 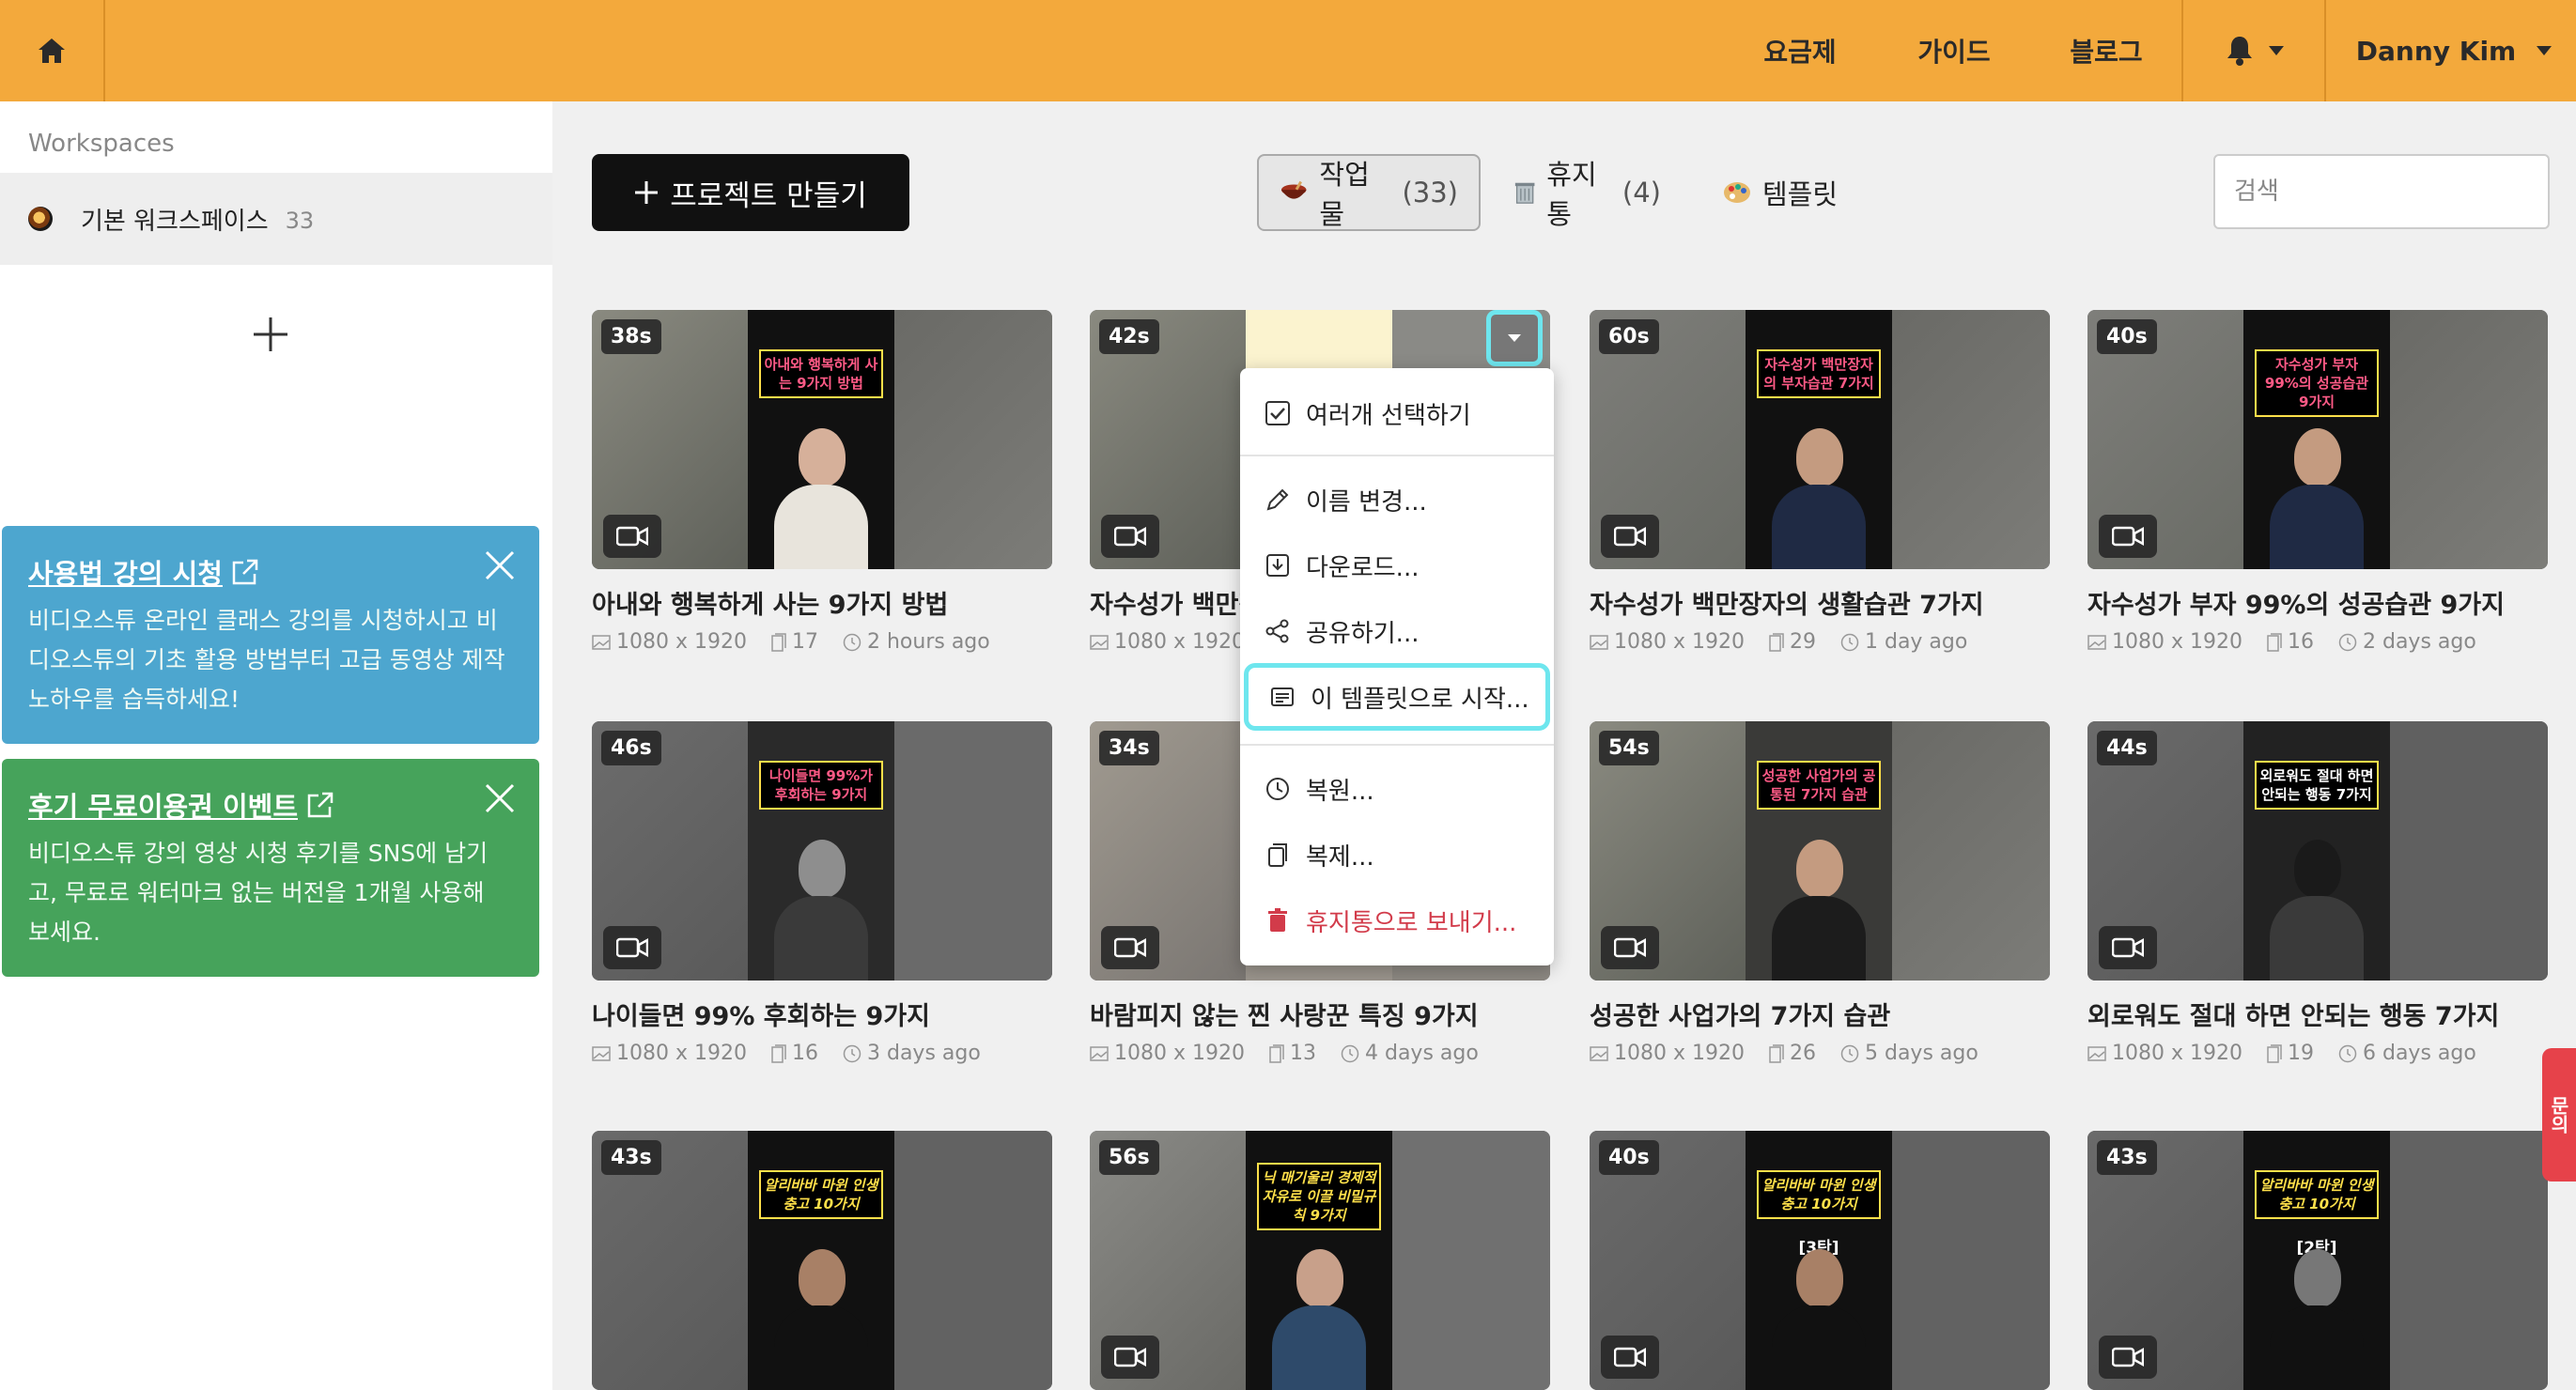 I want to click on duration-badge: 42s, so click(x=1129, y=336).